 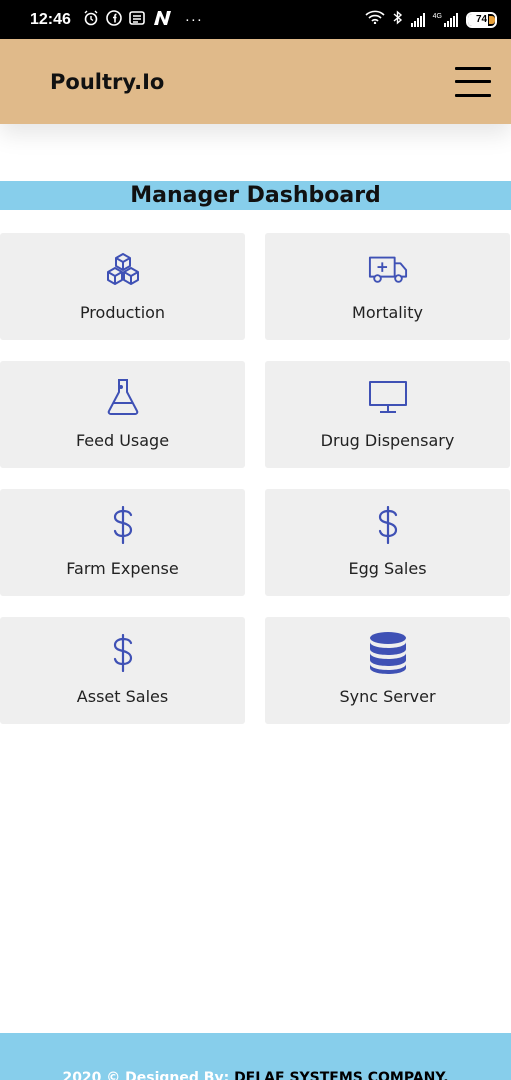 I want to click on battery-icon: 74, so click(x=481, y=19).